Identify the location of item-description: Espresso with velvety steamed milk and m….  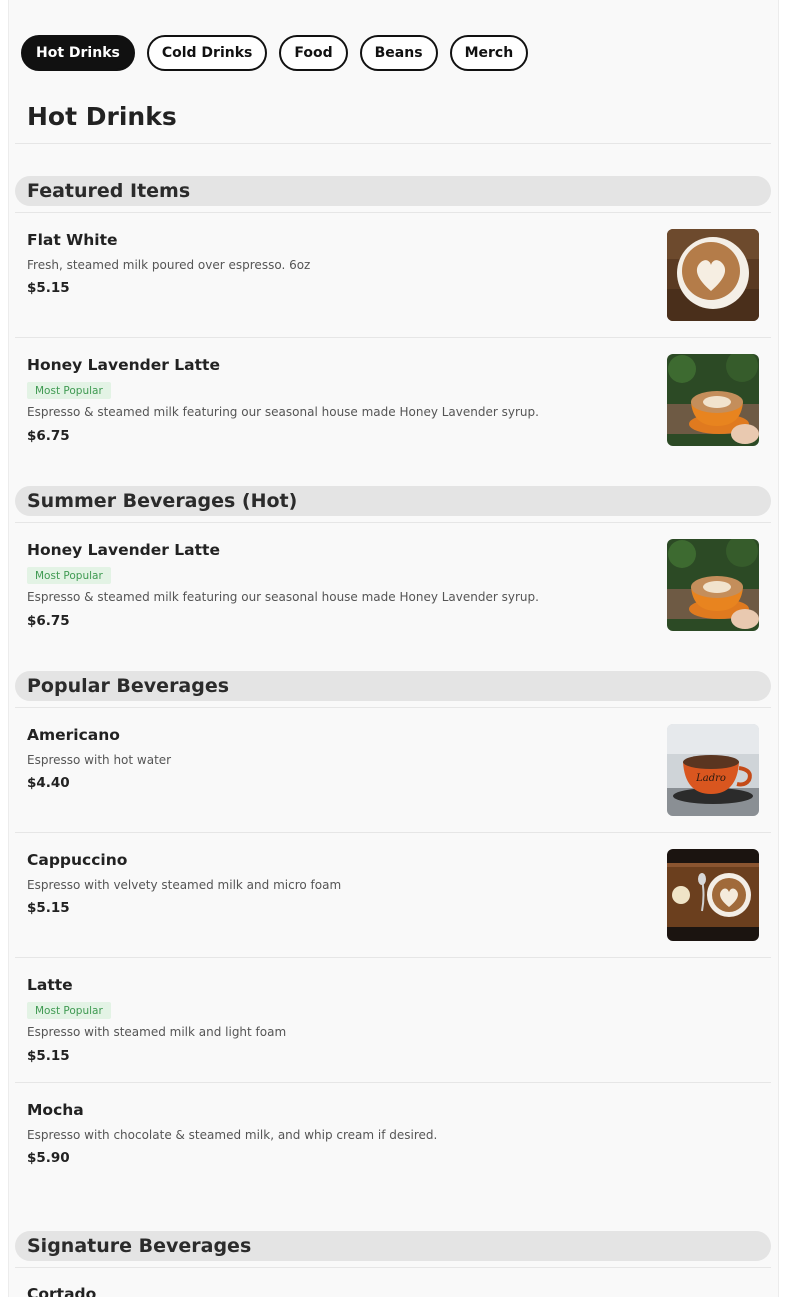
(184, 885).